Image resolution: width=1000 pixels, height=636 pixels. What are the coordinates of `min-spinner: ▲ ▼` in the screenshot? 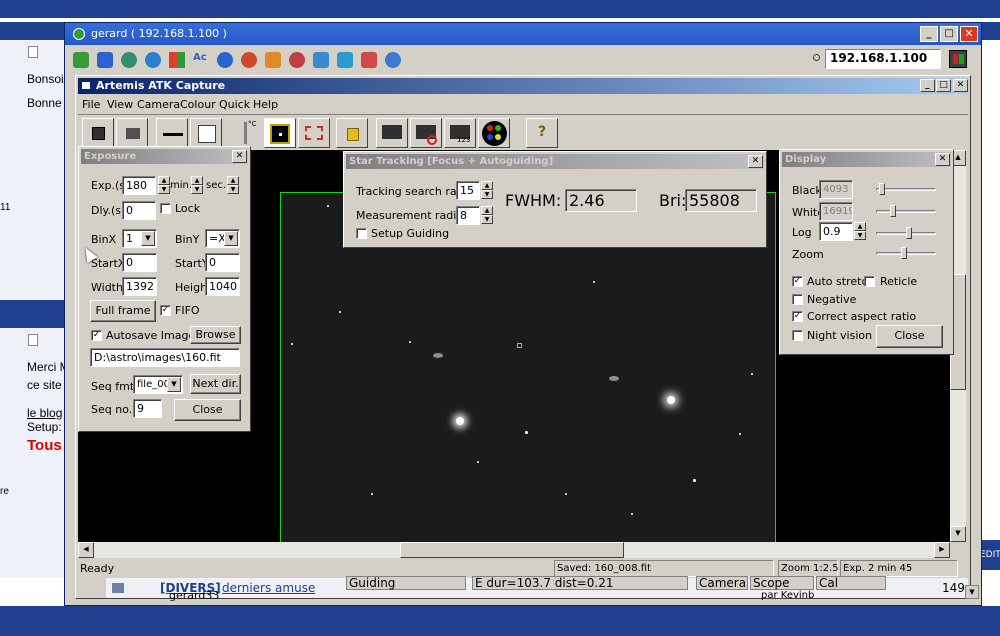 It's located at (197, 185).